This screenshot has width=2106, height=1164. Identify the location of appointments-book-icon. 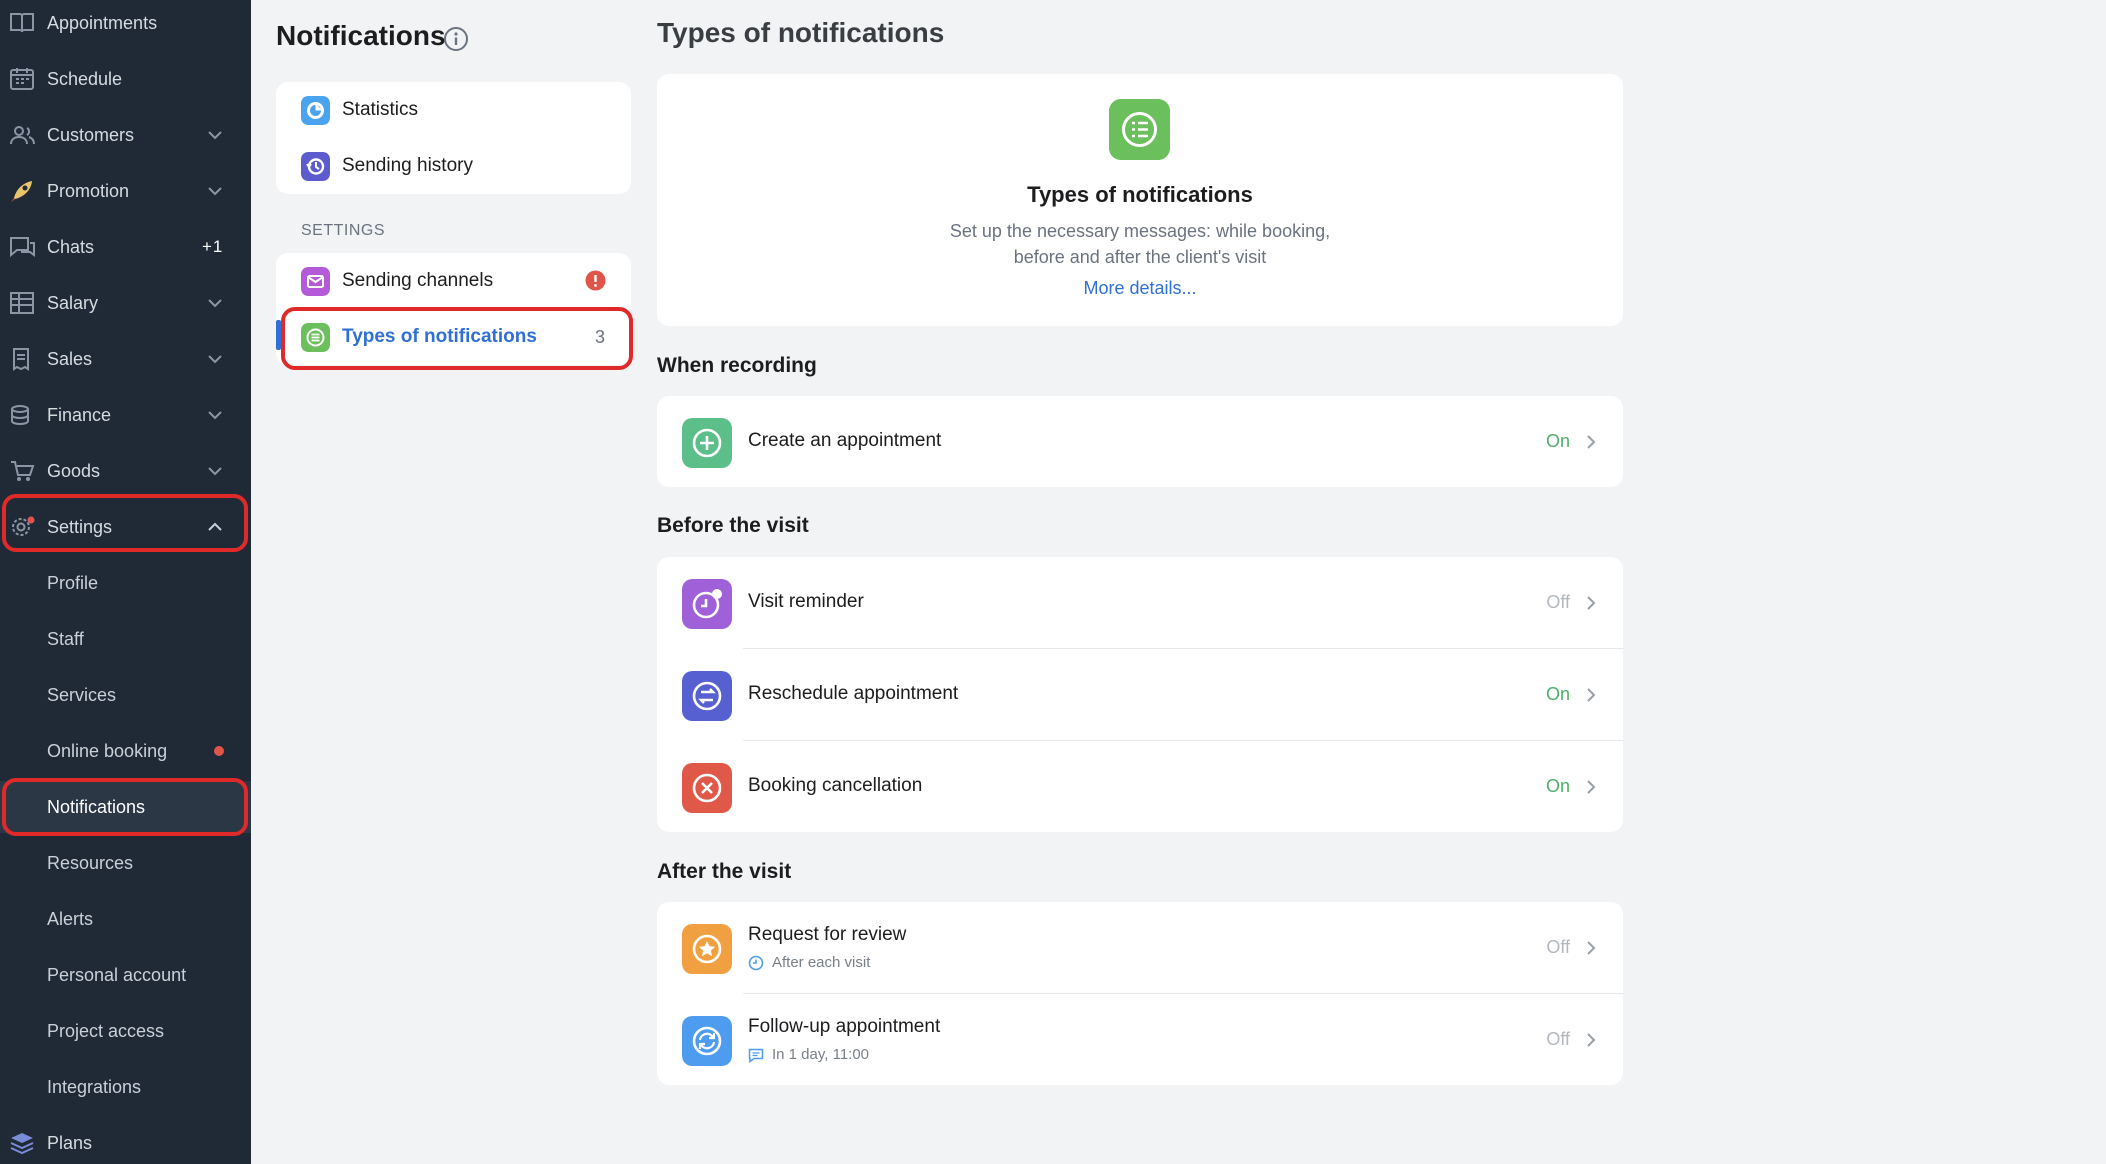
(22, 23).